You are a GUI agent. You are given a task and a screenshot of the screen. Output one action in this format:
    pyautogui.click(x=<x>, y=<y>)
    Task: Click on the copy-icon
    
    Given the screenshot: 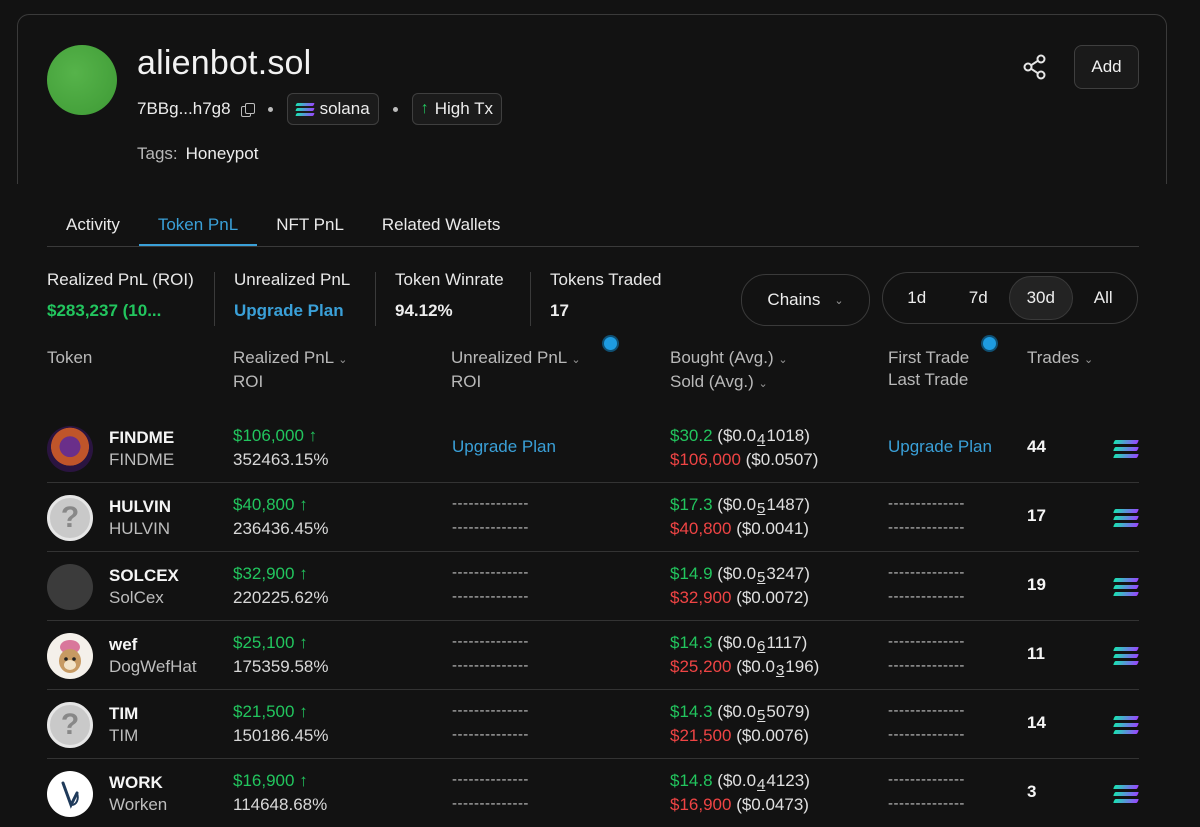 What is the action you would take?
    pyautogui.click(x=247, y=109)
    